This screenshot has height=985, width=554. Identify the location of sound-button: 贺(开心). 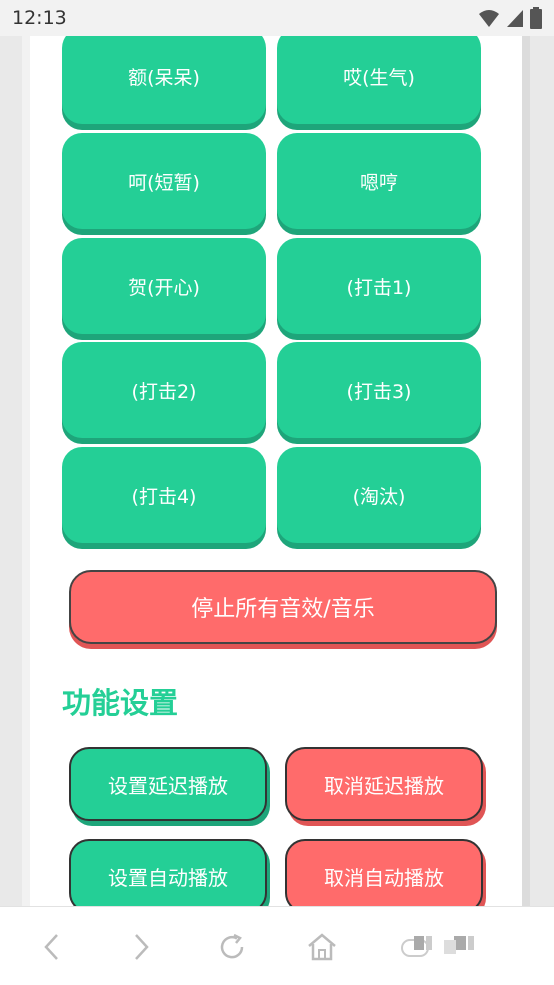
(164, 286).